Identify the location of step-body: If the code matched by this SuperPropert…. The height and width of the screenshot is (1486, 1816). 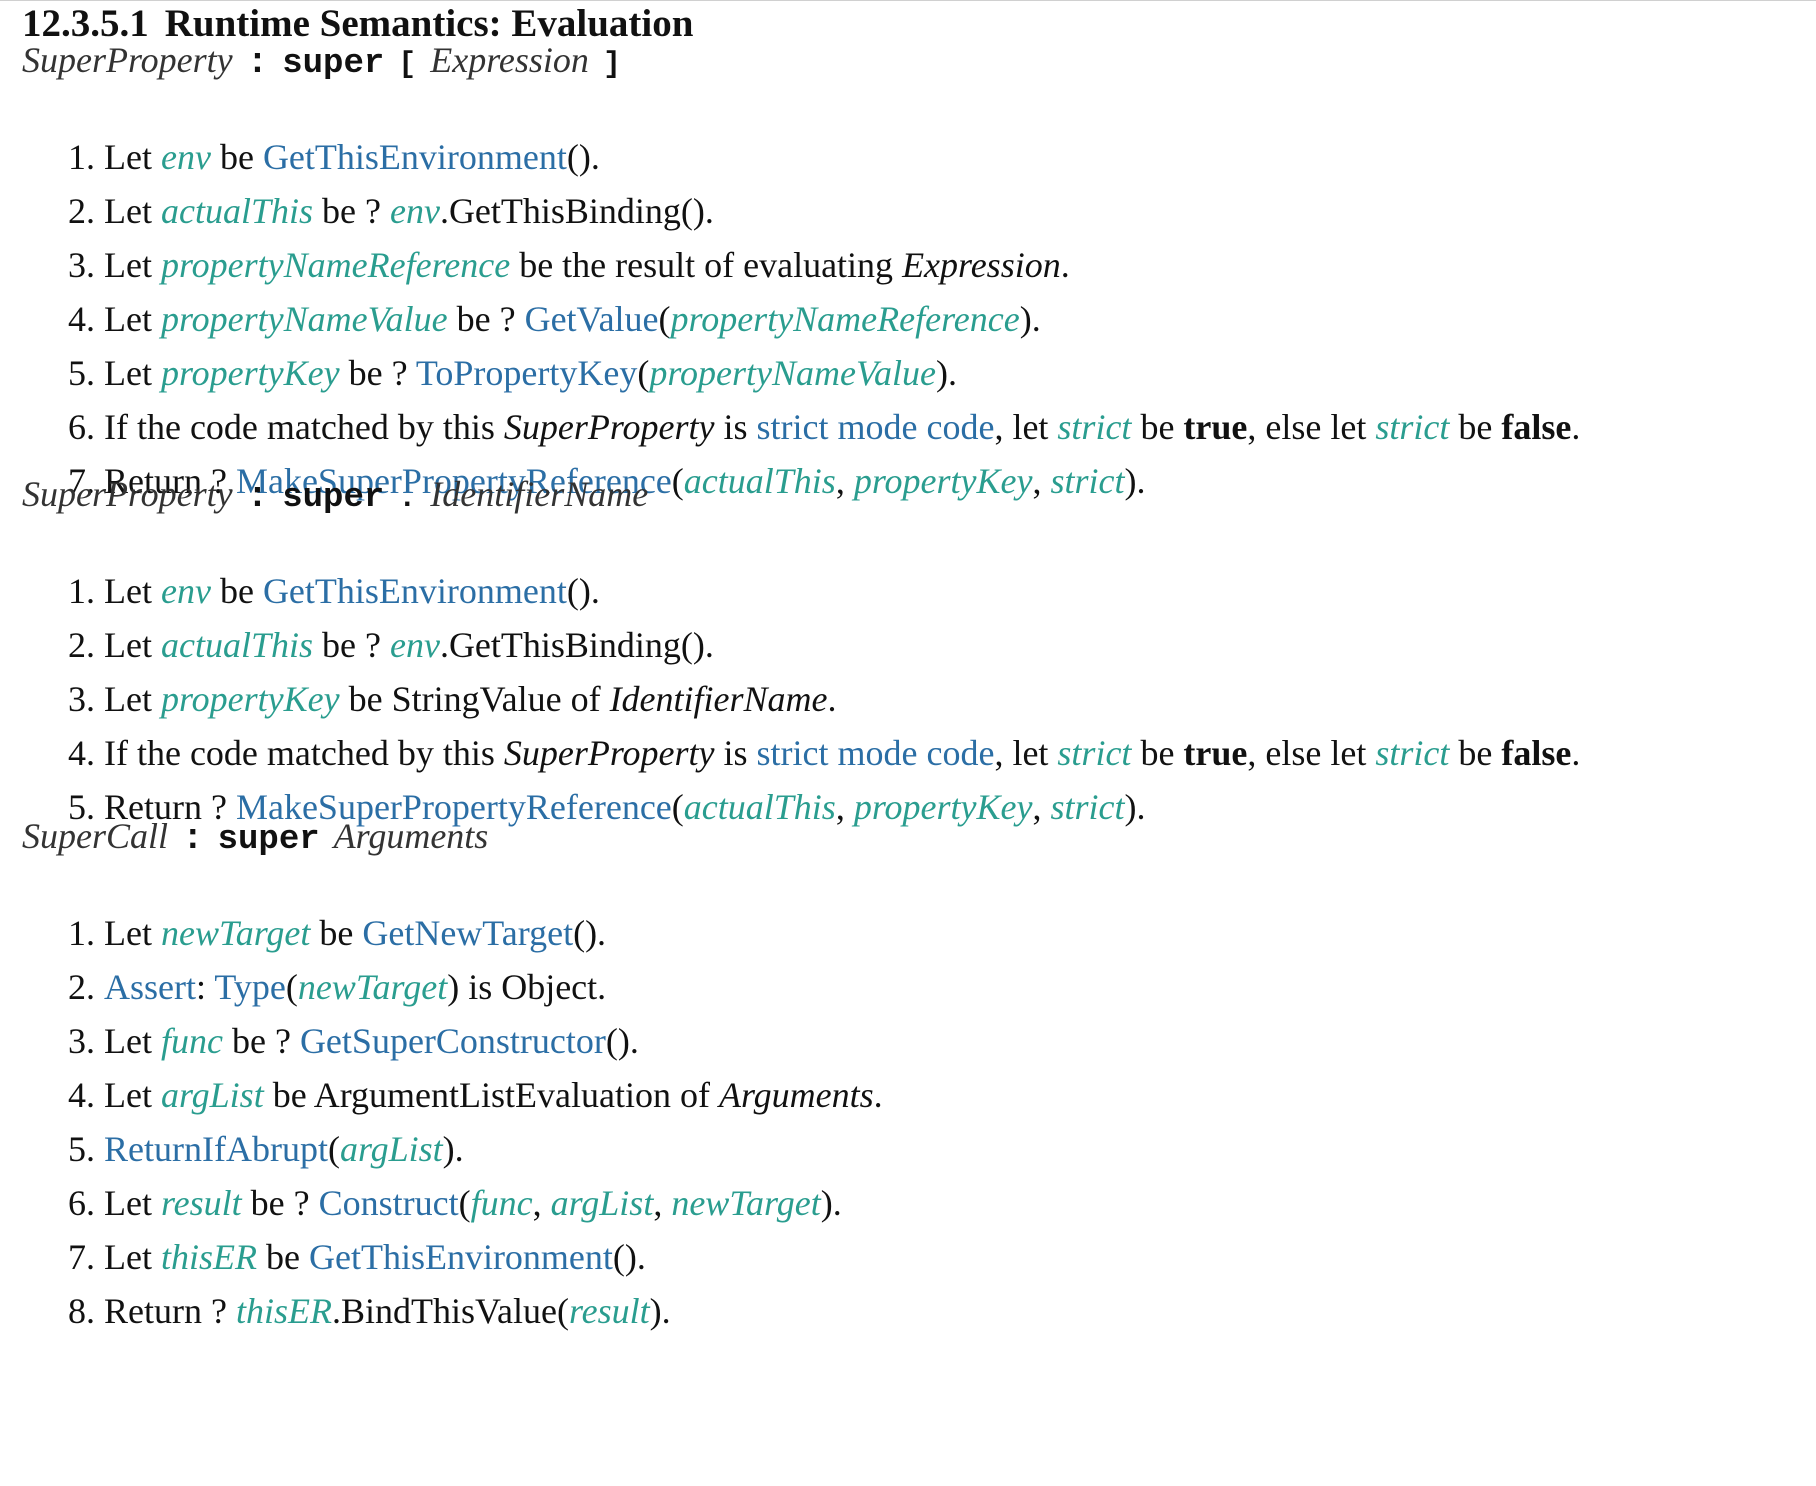
(842, 753).